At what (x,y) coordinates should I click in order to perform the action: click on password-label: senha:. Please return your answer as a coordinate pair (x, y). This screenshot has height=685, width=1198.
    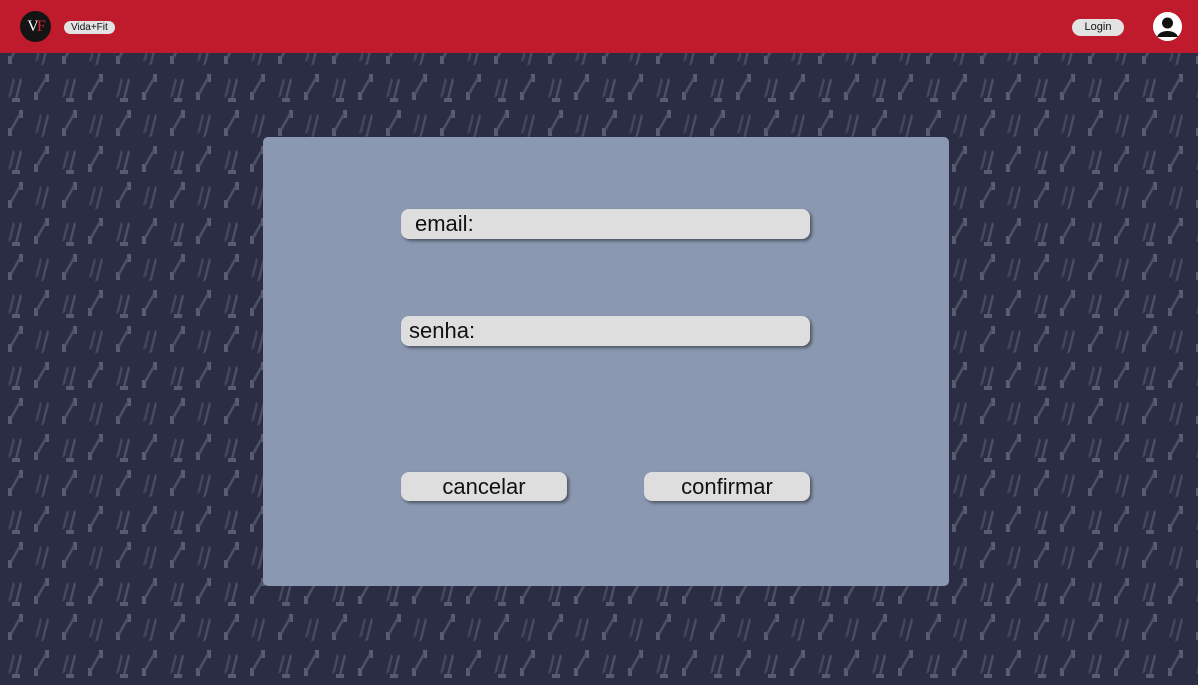
    Looking at the image, I should click on (442, 330).